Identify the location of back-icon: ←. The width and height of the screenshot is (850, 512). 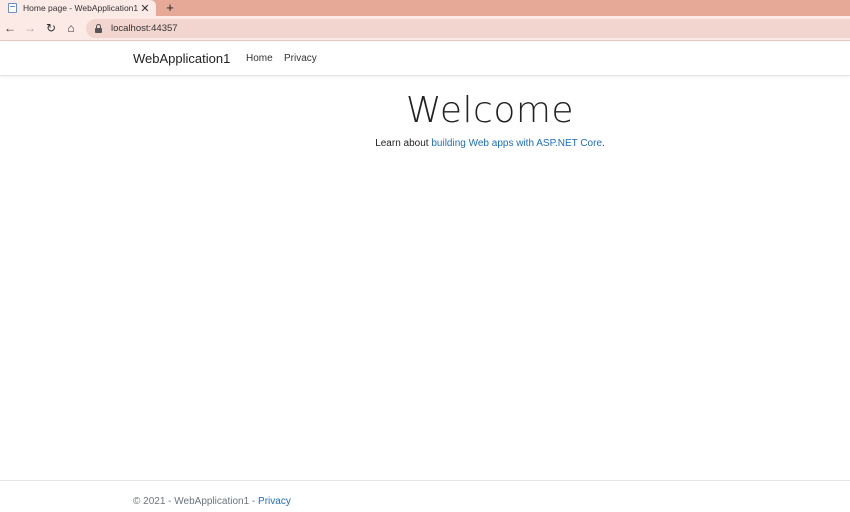
(10, 28).